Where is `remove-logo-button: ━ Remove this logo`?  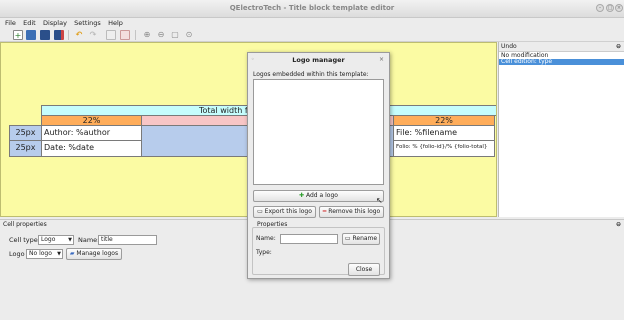
remove-logo-button: ━ Remove this logo is located at coordinates (351, 212).